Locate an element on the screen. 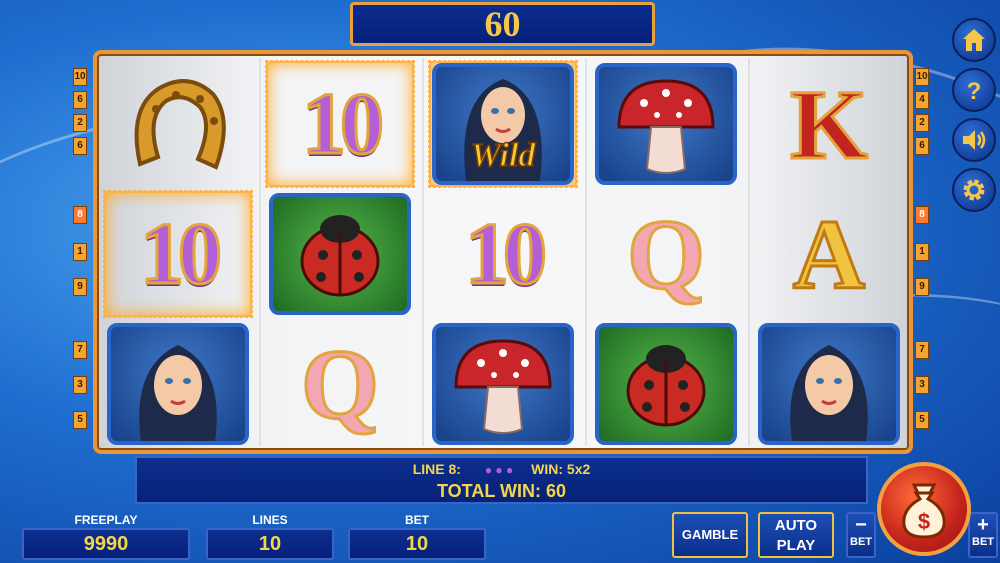 The height and width of the screenshot is (563, 1000). reel-cell: K is located at coordinates (829, 124).